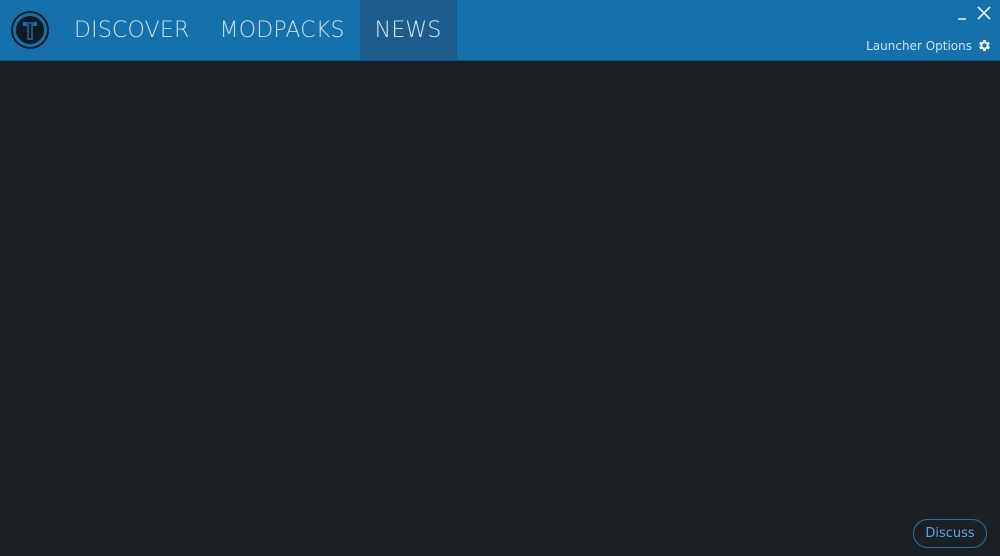 The width and height of the screenshot is (1000, 556). What do you see at coordinates (919, 45) in the screenshot?
I see `launcher-options-label: Launcher Options` at bounding box center [919, 45].